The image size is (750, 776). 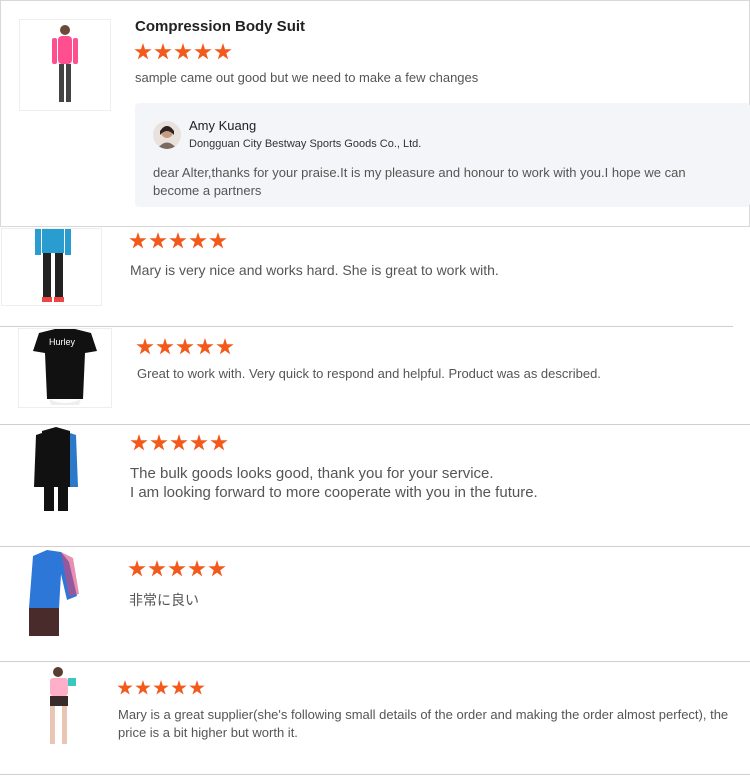 I want to click on blue-floral-rash-guard-icon, so click(x=54, y=593).